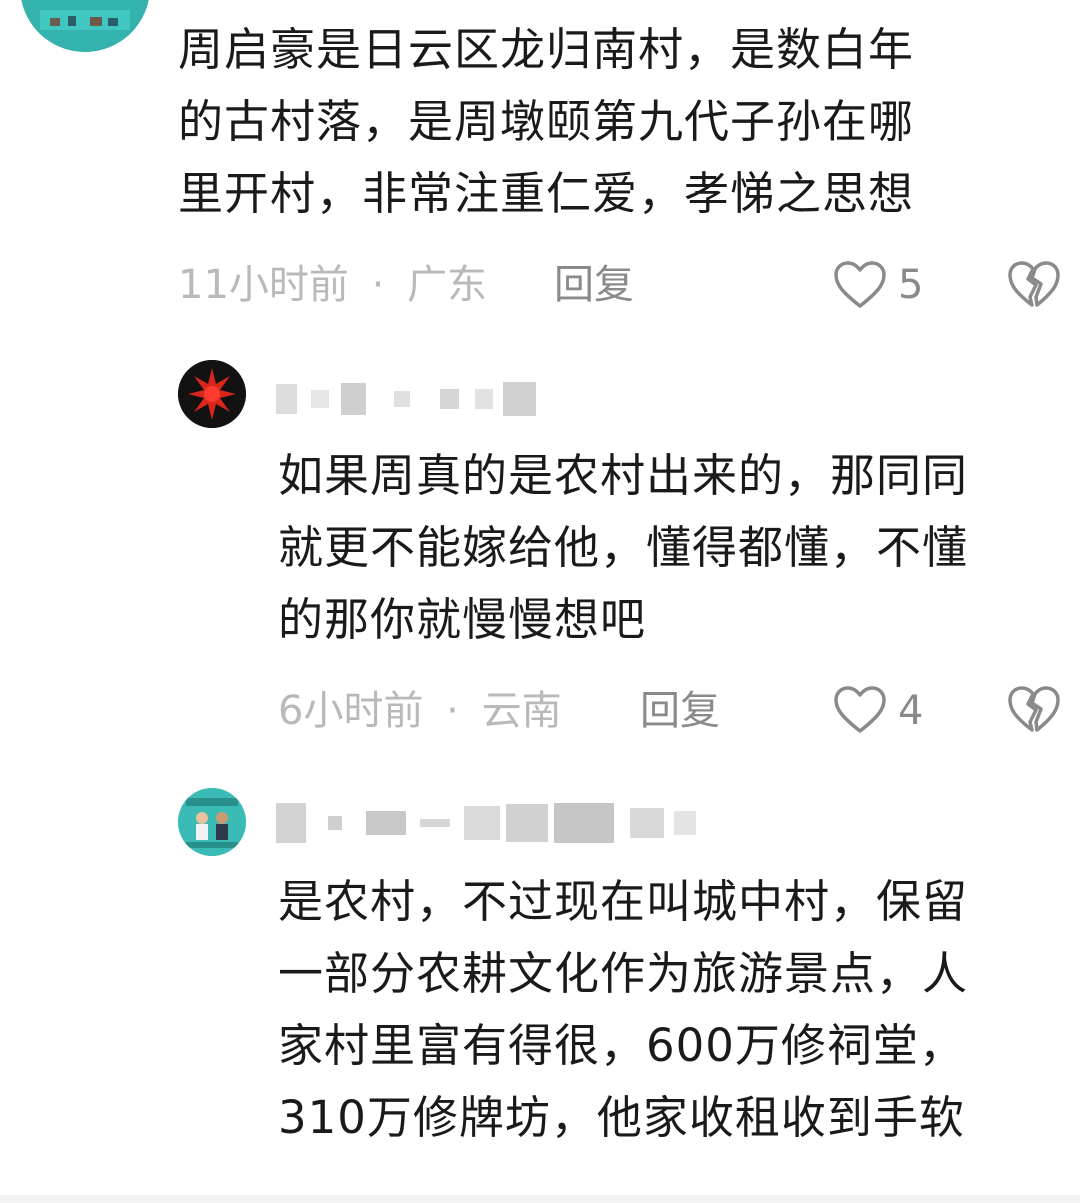 Image resolution: width=1080 pixels, height=1203 pixels. Describe the element at coordinates (546, 193) in the screenshot. I see `comment-line: 里开村，非常注重仁爱，孝悌之思想` at that location.